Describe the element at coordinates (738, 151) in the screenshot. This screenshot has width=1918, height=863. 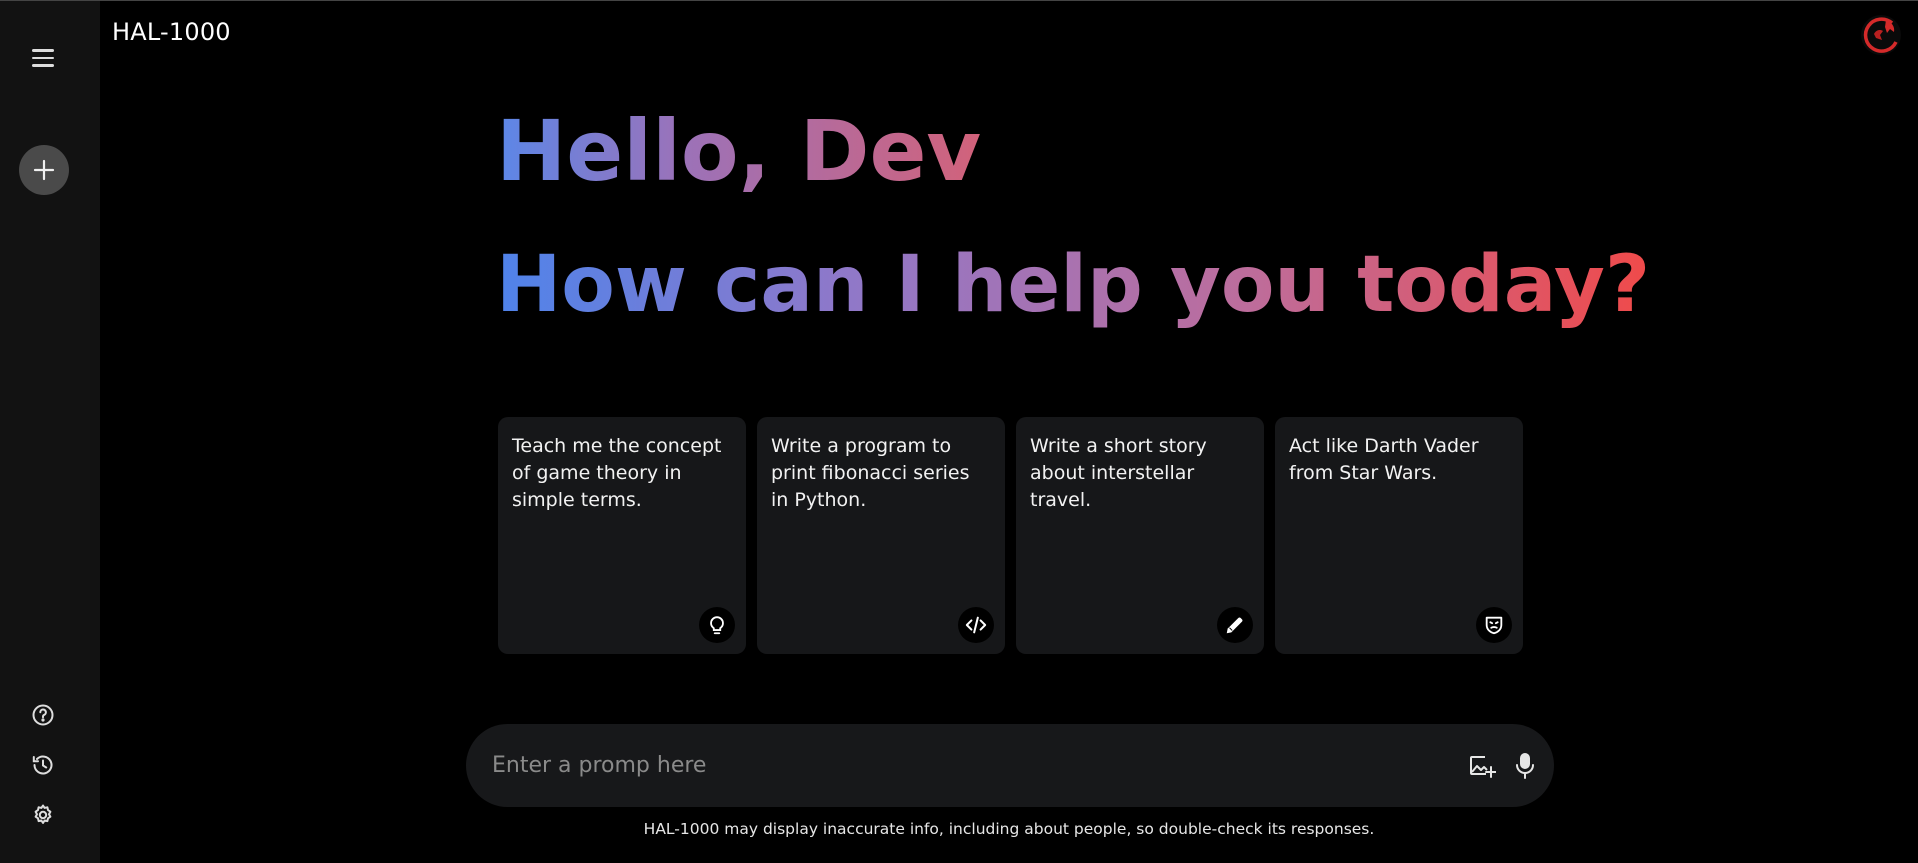
I see `greeting-name: Hello, Dev` at that location.